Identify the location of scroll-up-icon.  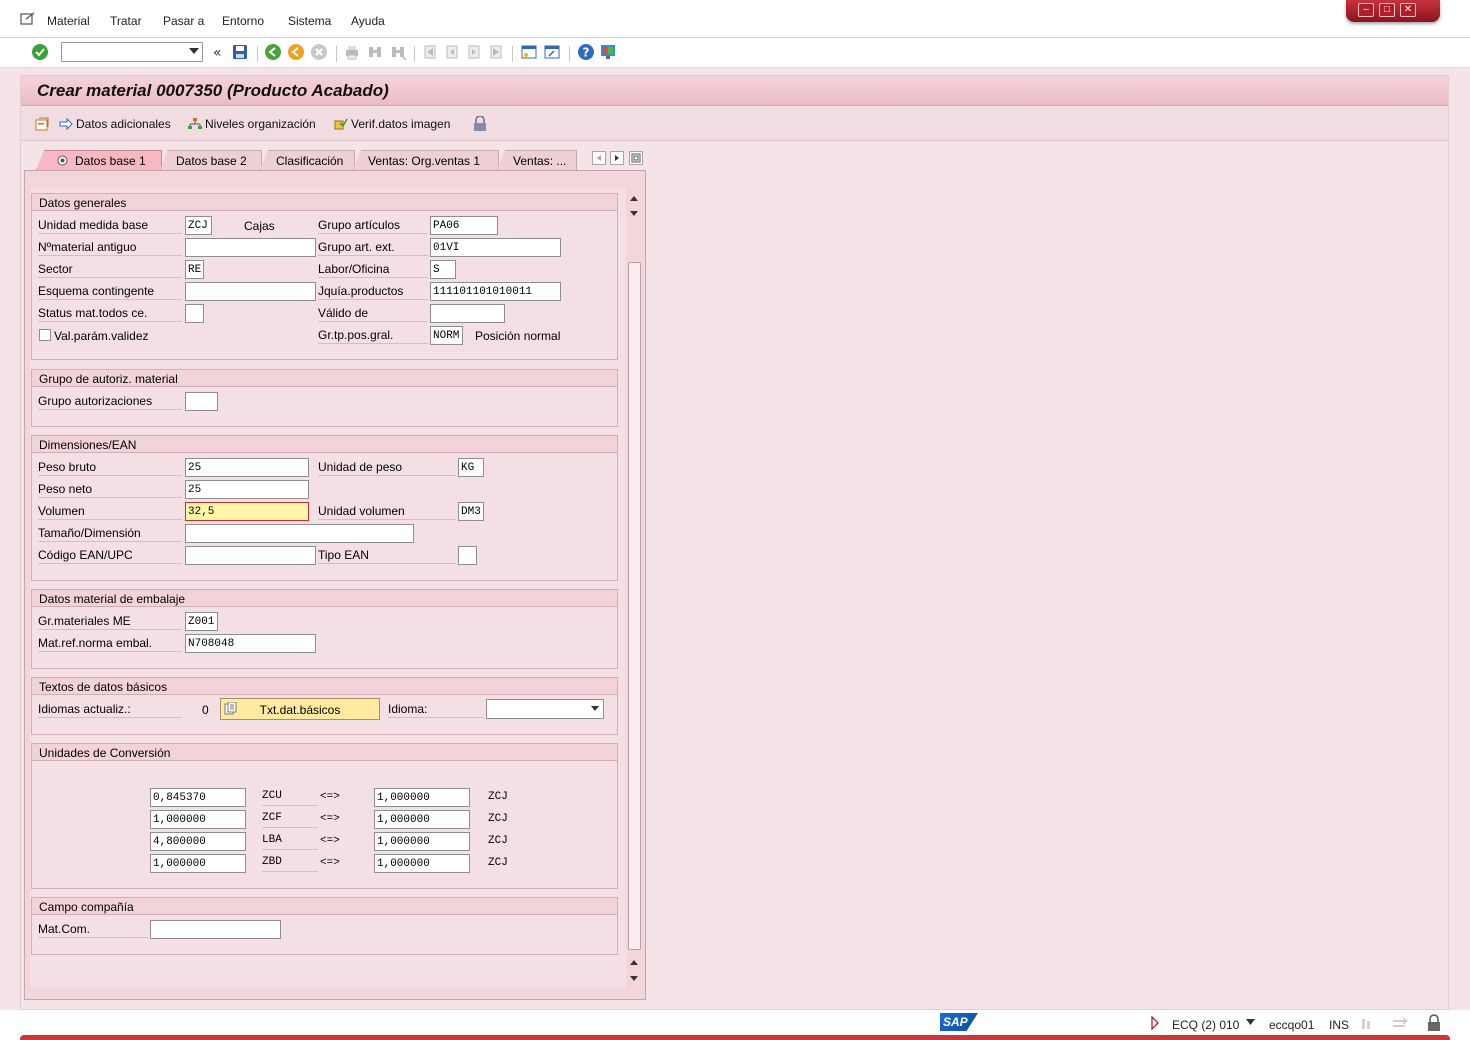
(634, 198).